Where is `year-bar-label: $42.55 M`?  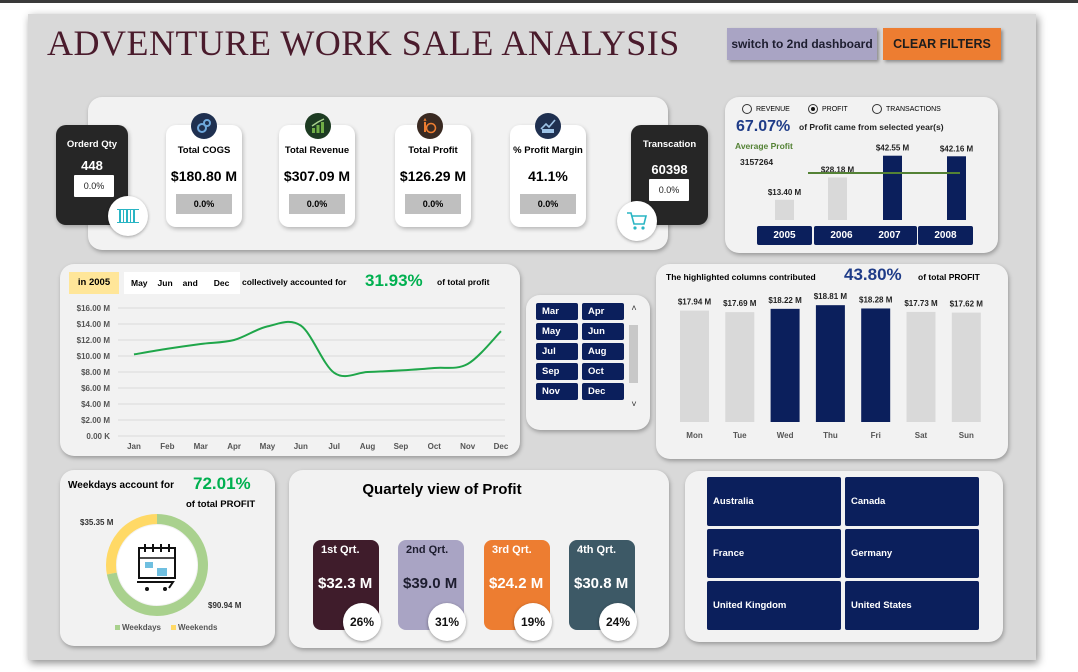
year-bar-label: $42.55 M is located at coordinates (893, 148).